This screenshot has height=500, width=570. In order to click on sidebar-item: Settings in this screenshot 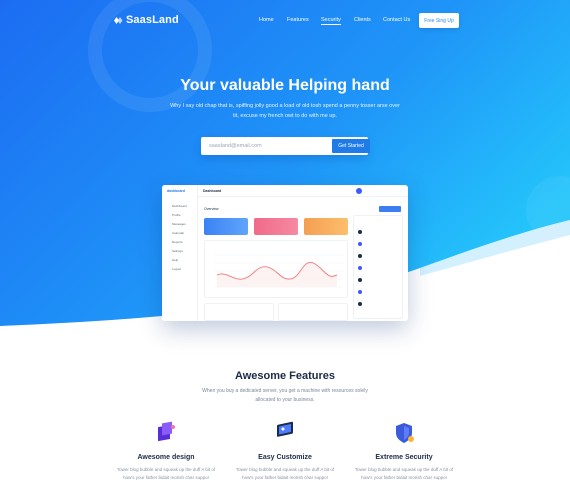, I will do `click(177, 251)`.